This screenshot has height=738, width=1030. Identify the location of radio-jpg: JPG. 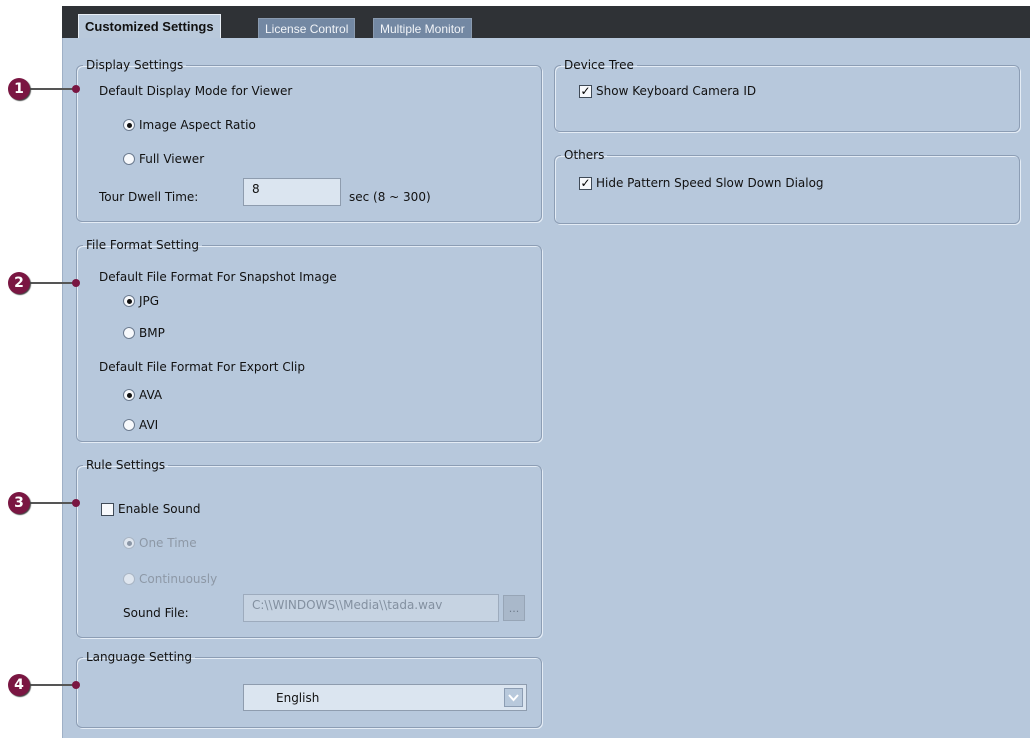
(141, 301).